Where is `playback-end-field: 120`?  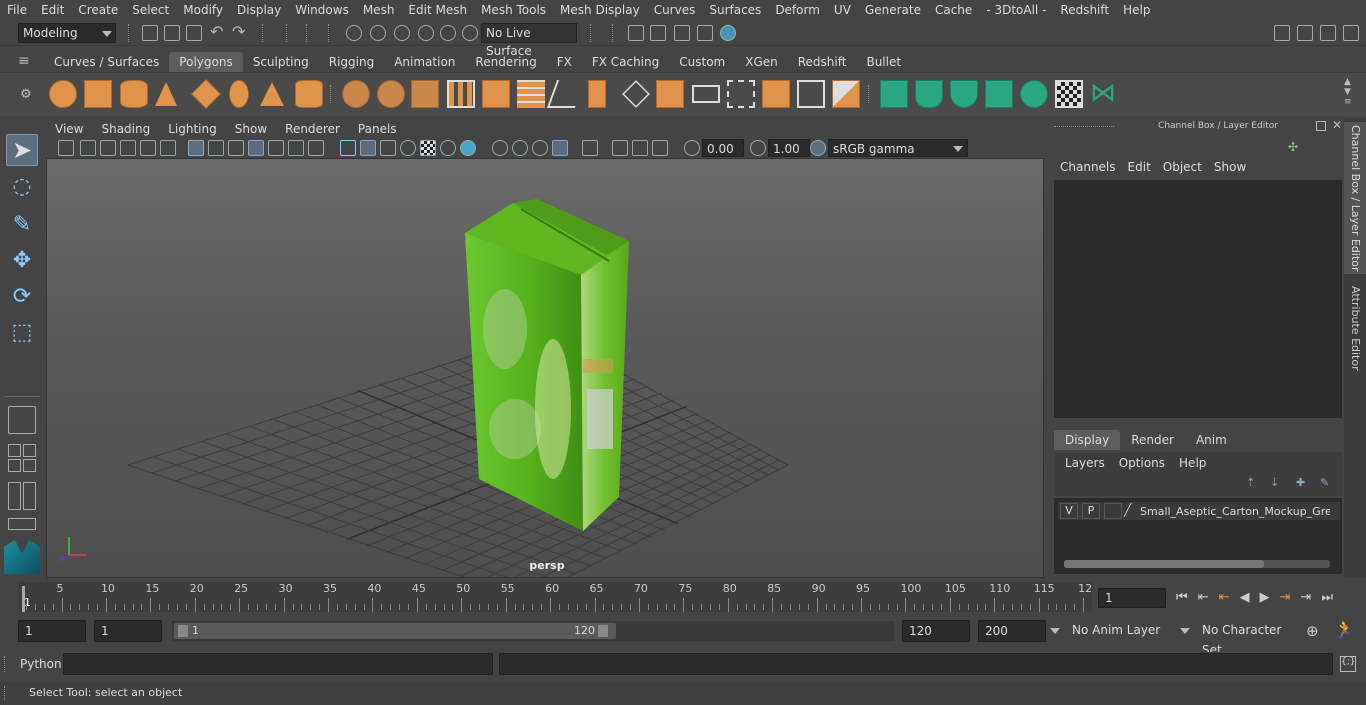
playback-end-field: 120 is located at coordinates (936, 631).